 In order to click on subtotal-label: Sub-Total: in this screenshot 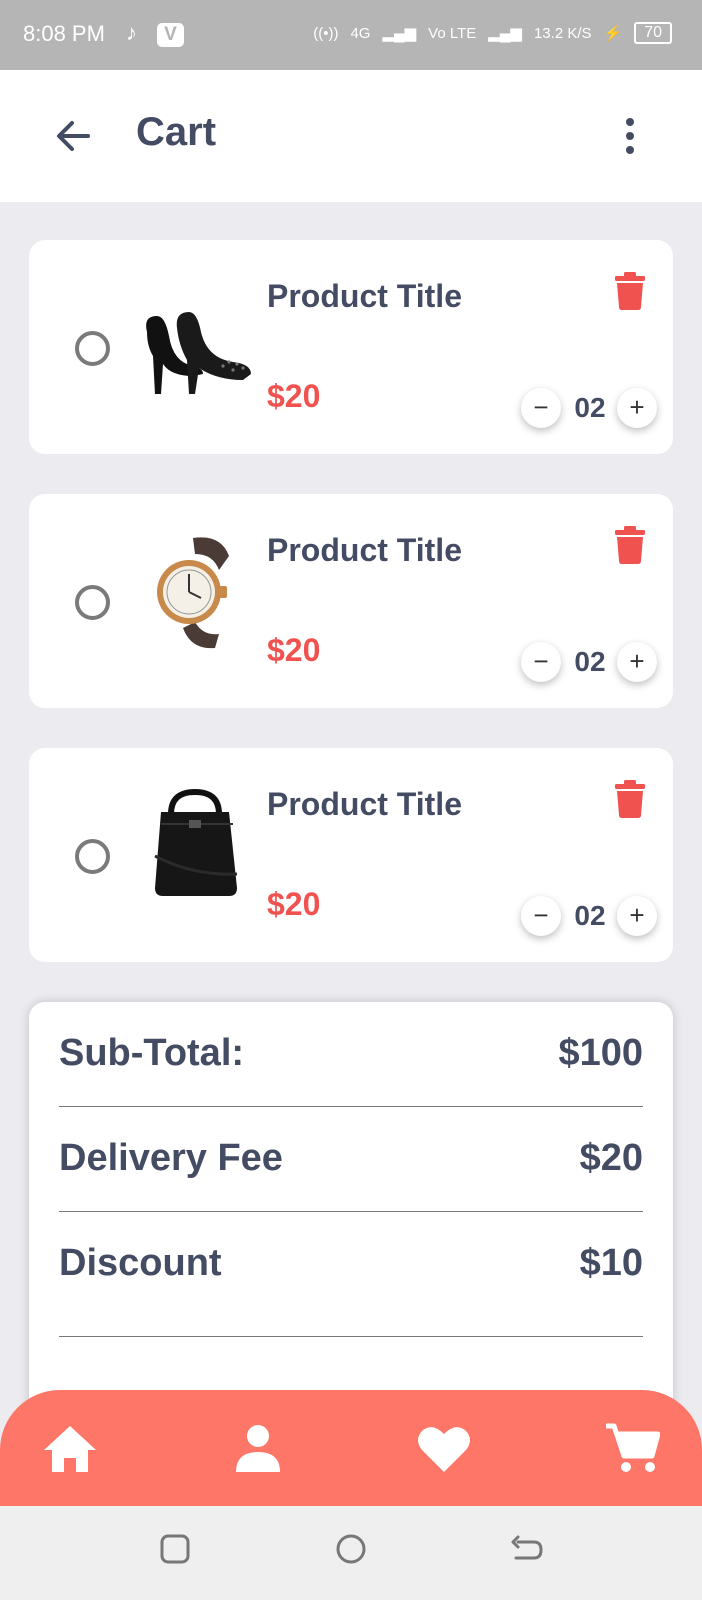, I will do `click(152, 1053)`.